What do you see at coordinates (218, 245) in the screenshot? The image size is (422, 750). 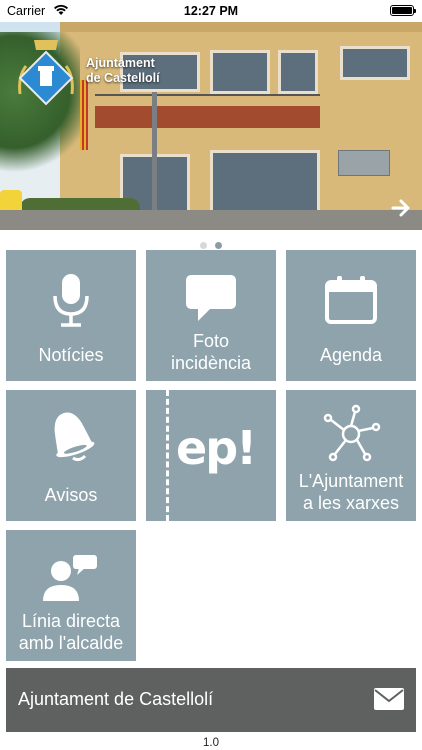 I see `page-dot-active` at bounding box center [218, 245].